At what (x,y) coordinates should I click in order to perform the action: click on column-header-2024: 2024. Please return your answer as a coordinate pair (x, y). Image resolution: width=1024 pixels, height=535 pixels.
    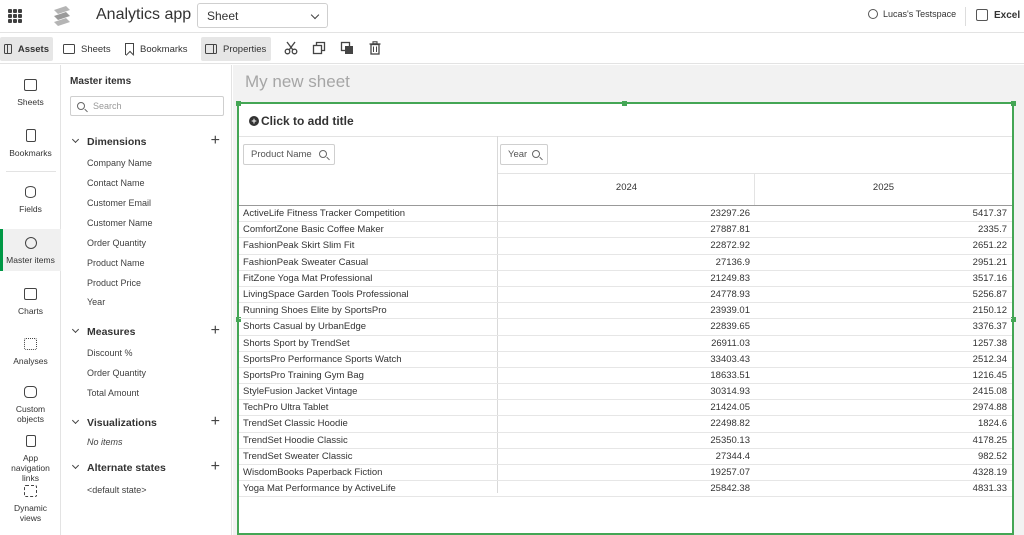
    Looking at the image, I should click on (626, 187).